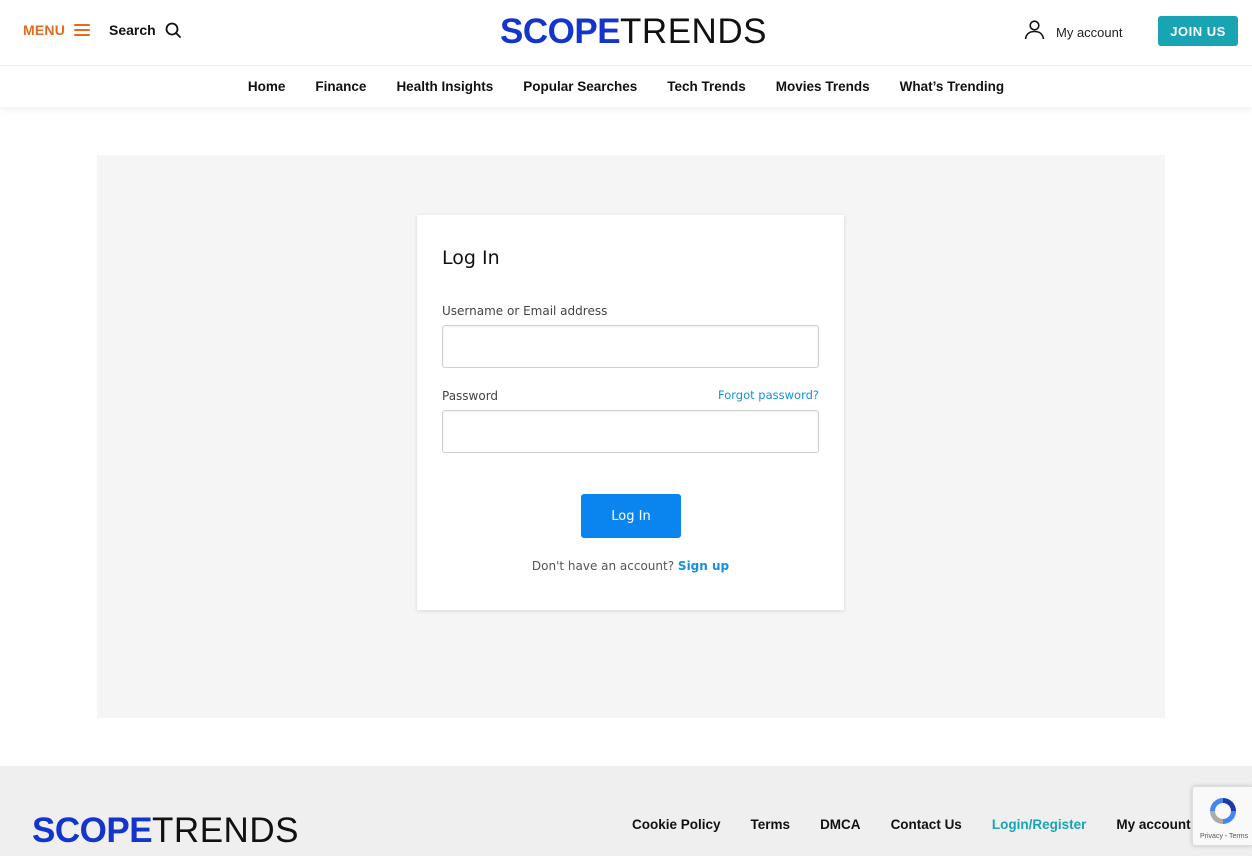  Describe the element at coordinates (1224, 836) in the screenshot. I see `recaptcha-privacy-terms: Privacy - Terms` at that location.